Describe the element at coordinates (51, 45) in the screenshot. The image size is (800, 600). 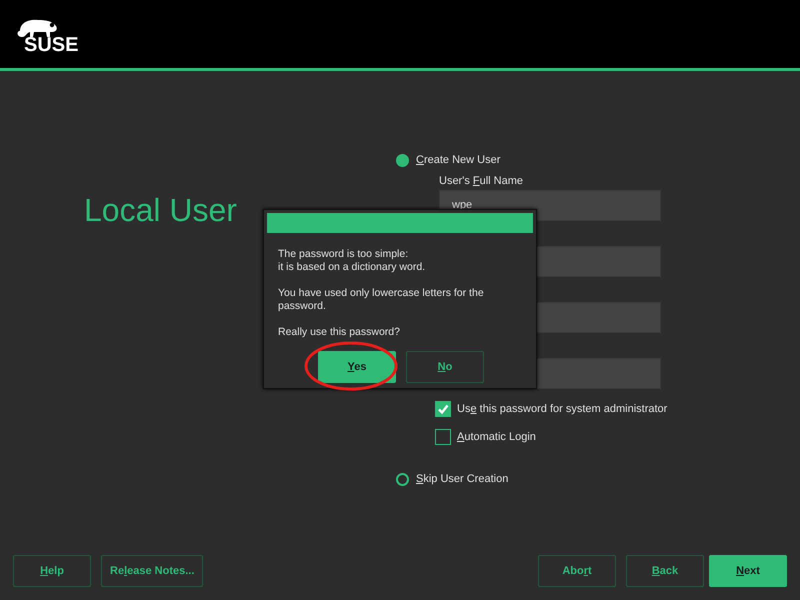
I see `logo-text: SUSE` at that location.